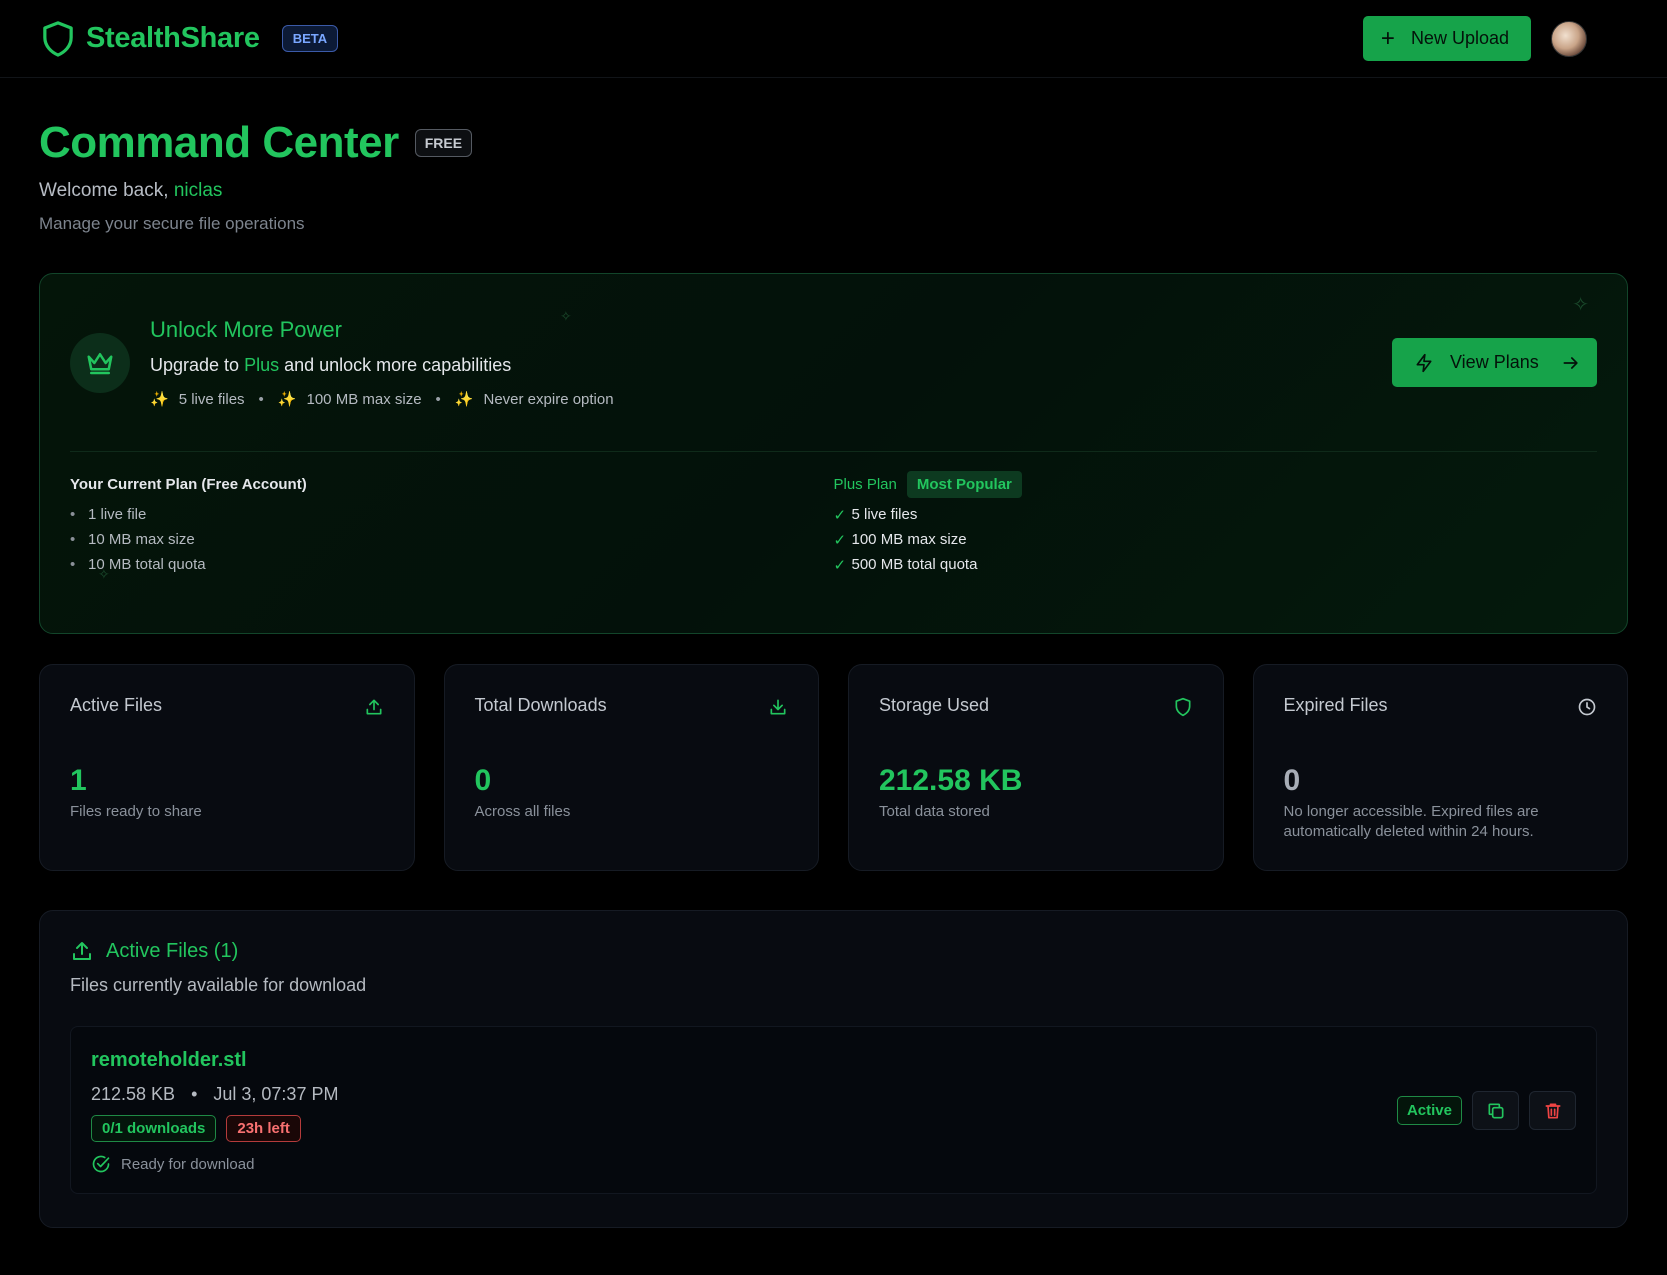 The image size is (1667, 1275). I want to click on username: niclas, so click(198, 190).